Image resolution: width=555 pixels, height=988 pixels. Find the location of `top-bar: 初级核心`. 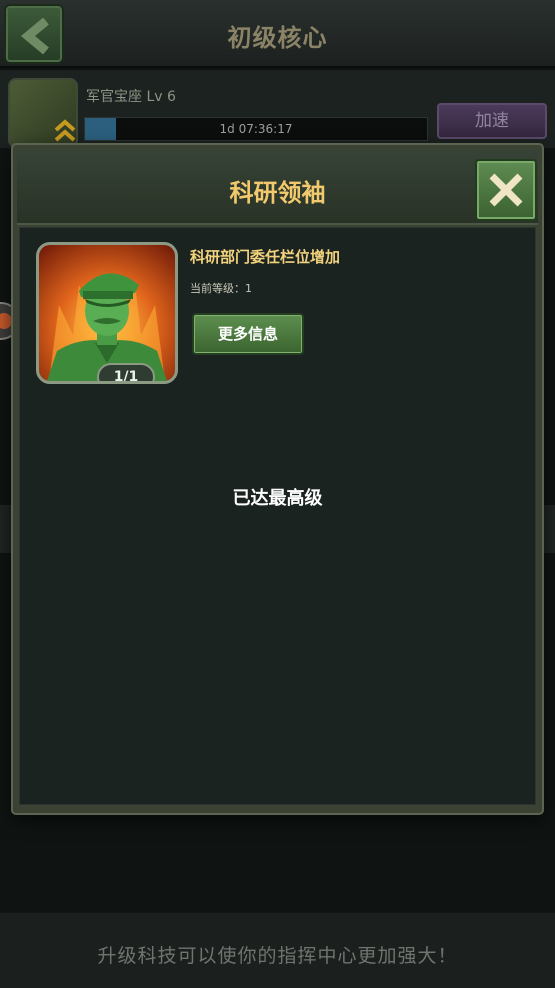

top-bar: 初级核心 is located at coordinates (277, 34).